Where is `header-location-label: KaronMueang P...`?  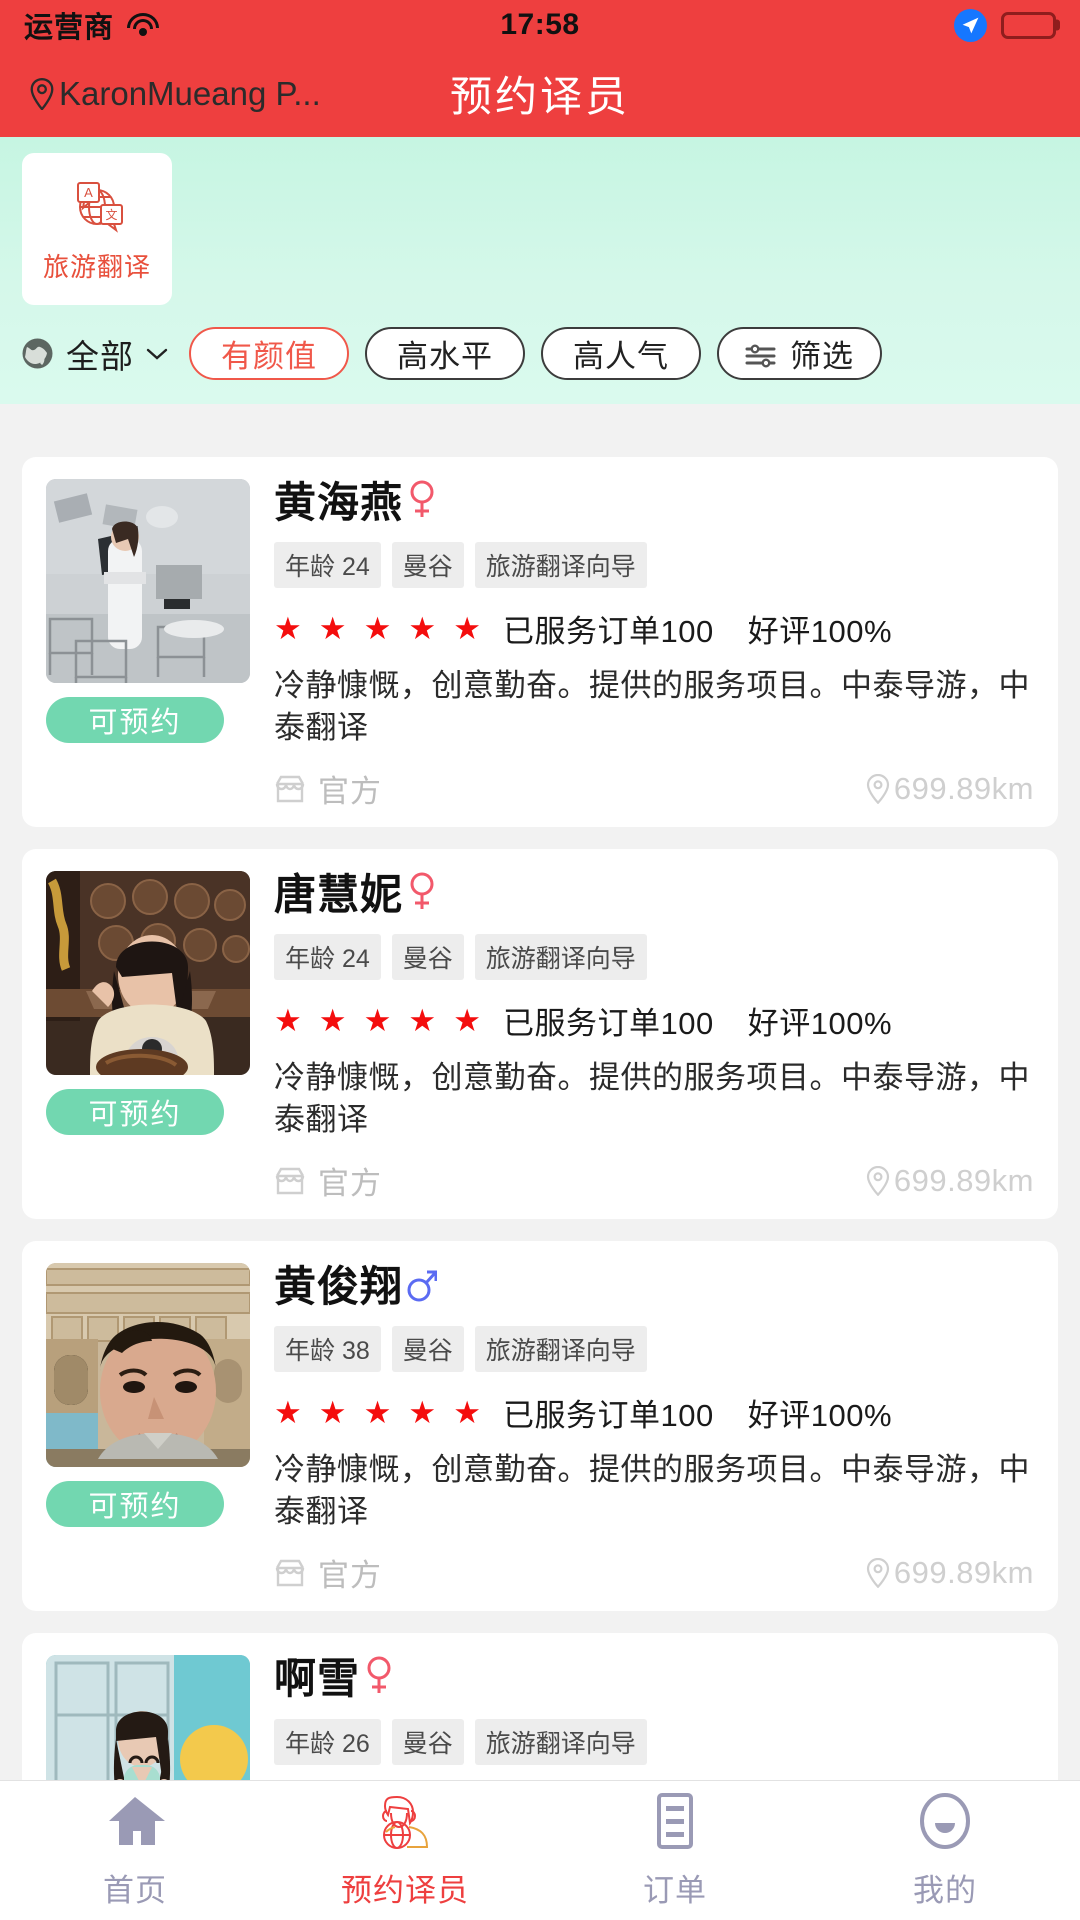
header-location-label: KaronMueang P... is located at coordinates (190, 93).